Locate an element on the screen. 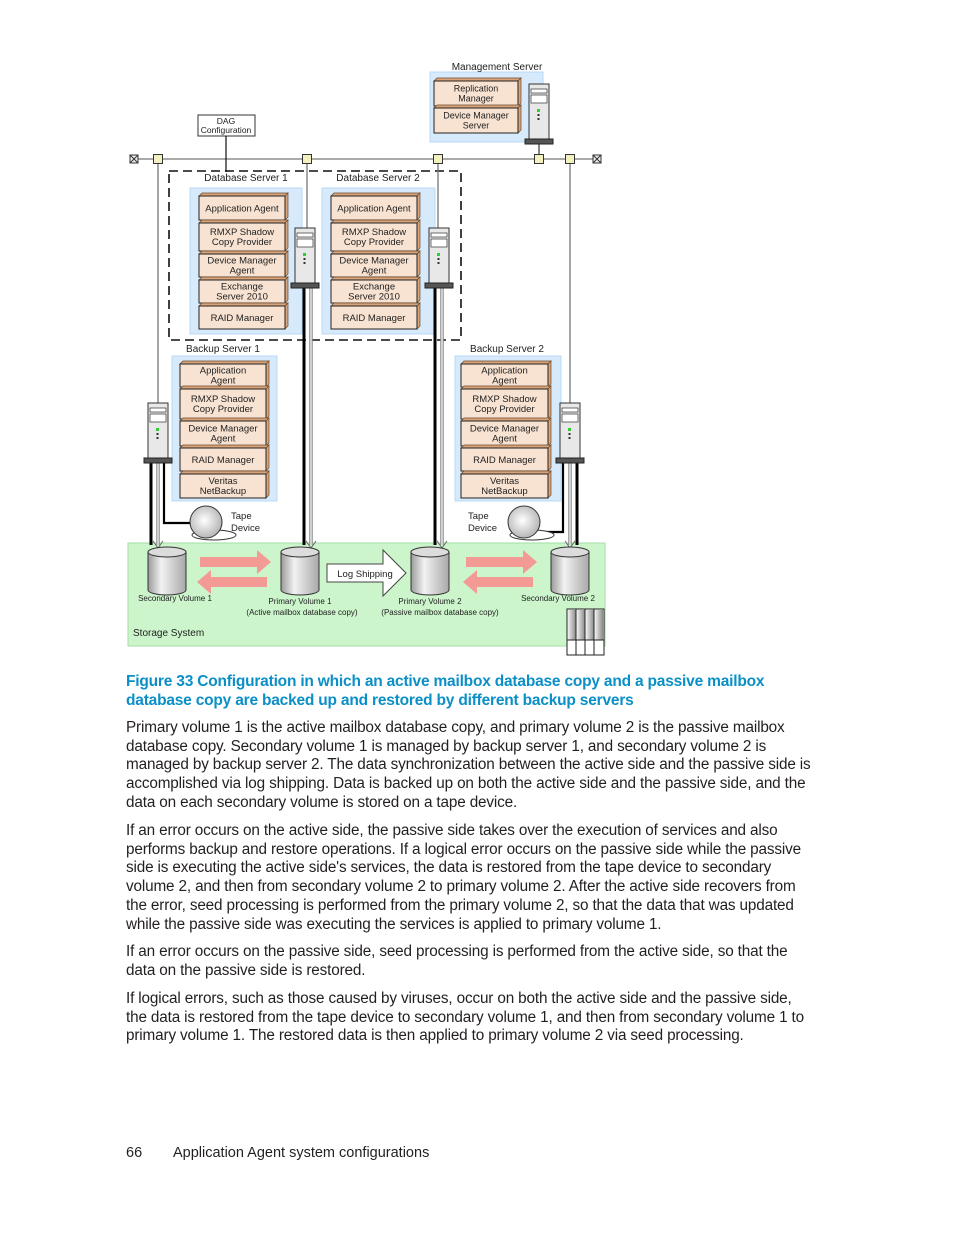 The image size is (954, 1235). volume-name: Primary Volume 1 is located at coordinates (300, 601).